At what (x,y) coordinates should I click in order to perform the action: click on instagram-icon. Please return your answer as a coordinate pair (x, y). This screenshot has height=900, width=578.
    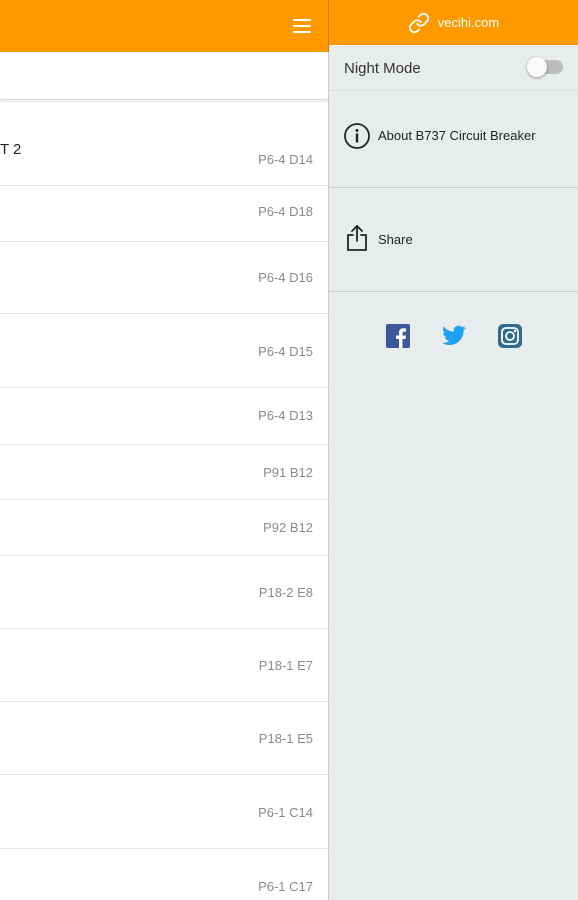
    Looking at the image, I should click on (510, 336).